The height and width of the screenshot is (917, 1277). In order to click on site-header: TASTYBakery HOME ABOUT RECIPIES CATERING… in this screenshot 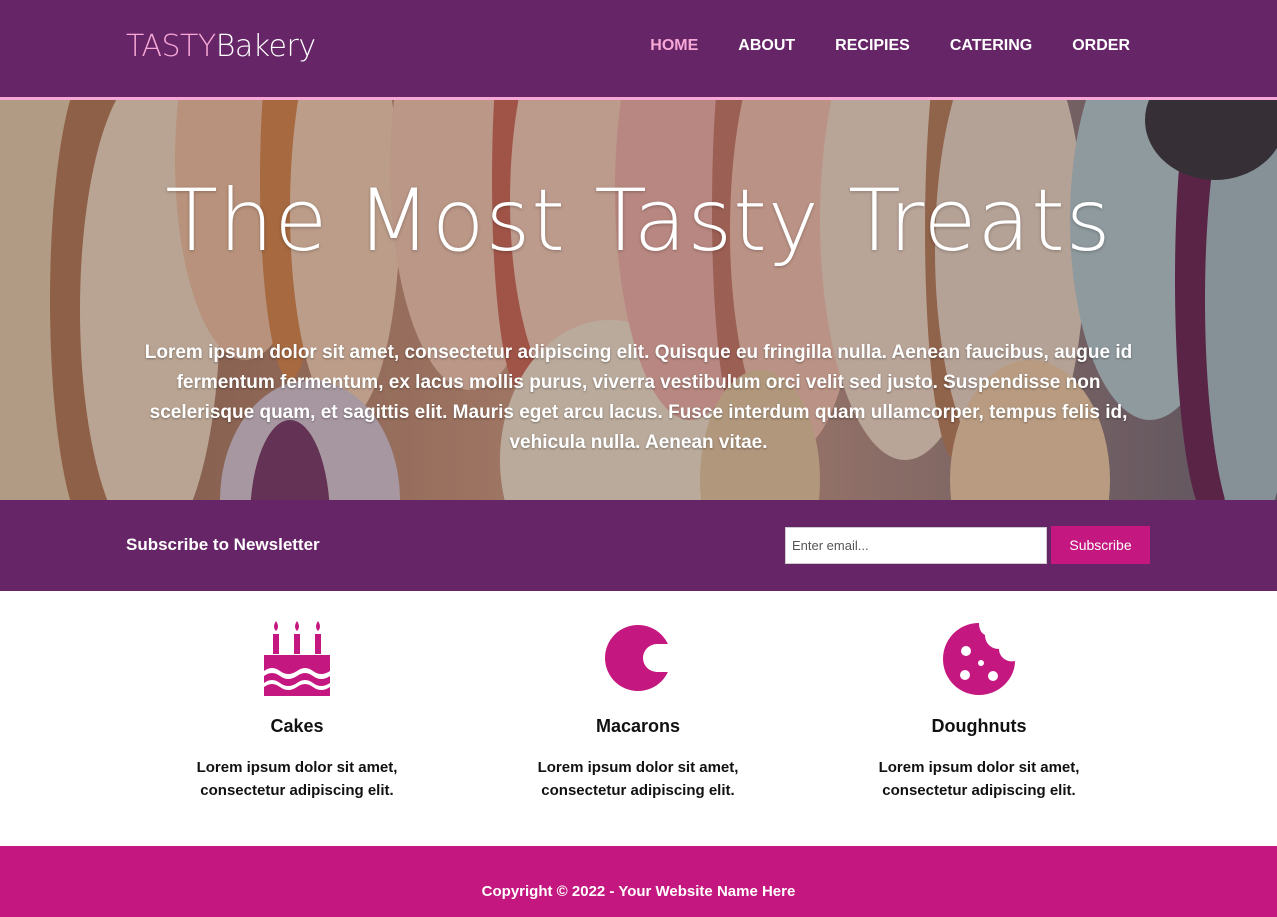, I will do `click(638, 48)`.